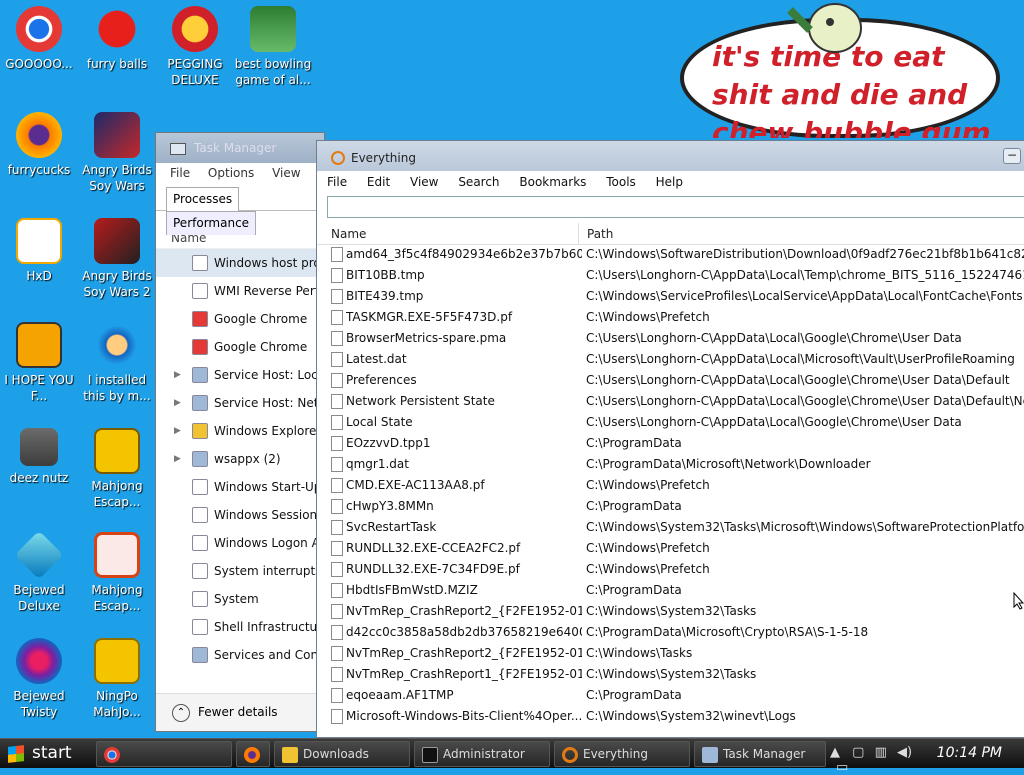 The width and height of the screenshot is (1024, 775). Describe the element at coordinates (39, 145) in the screenshot. I see `desktop-icon-furrycucks: furrycucks` at that location.